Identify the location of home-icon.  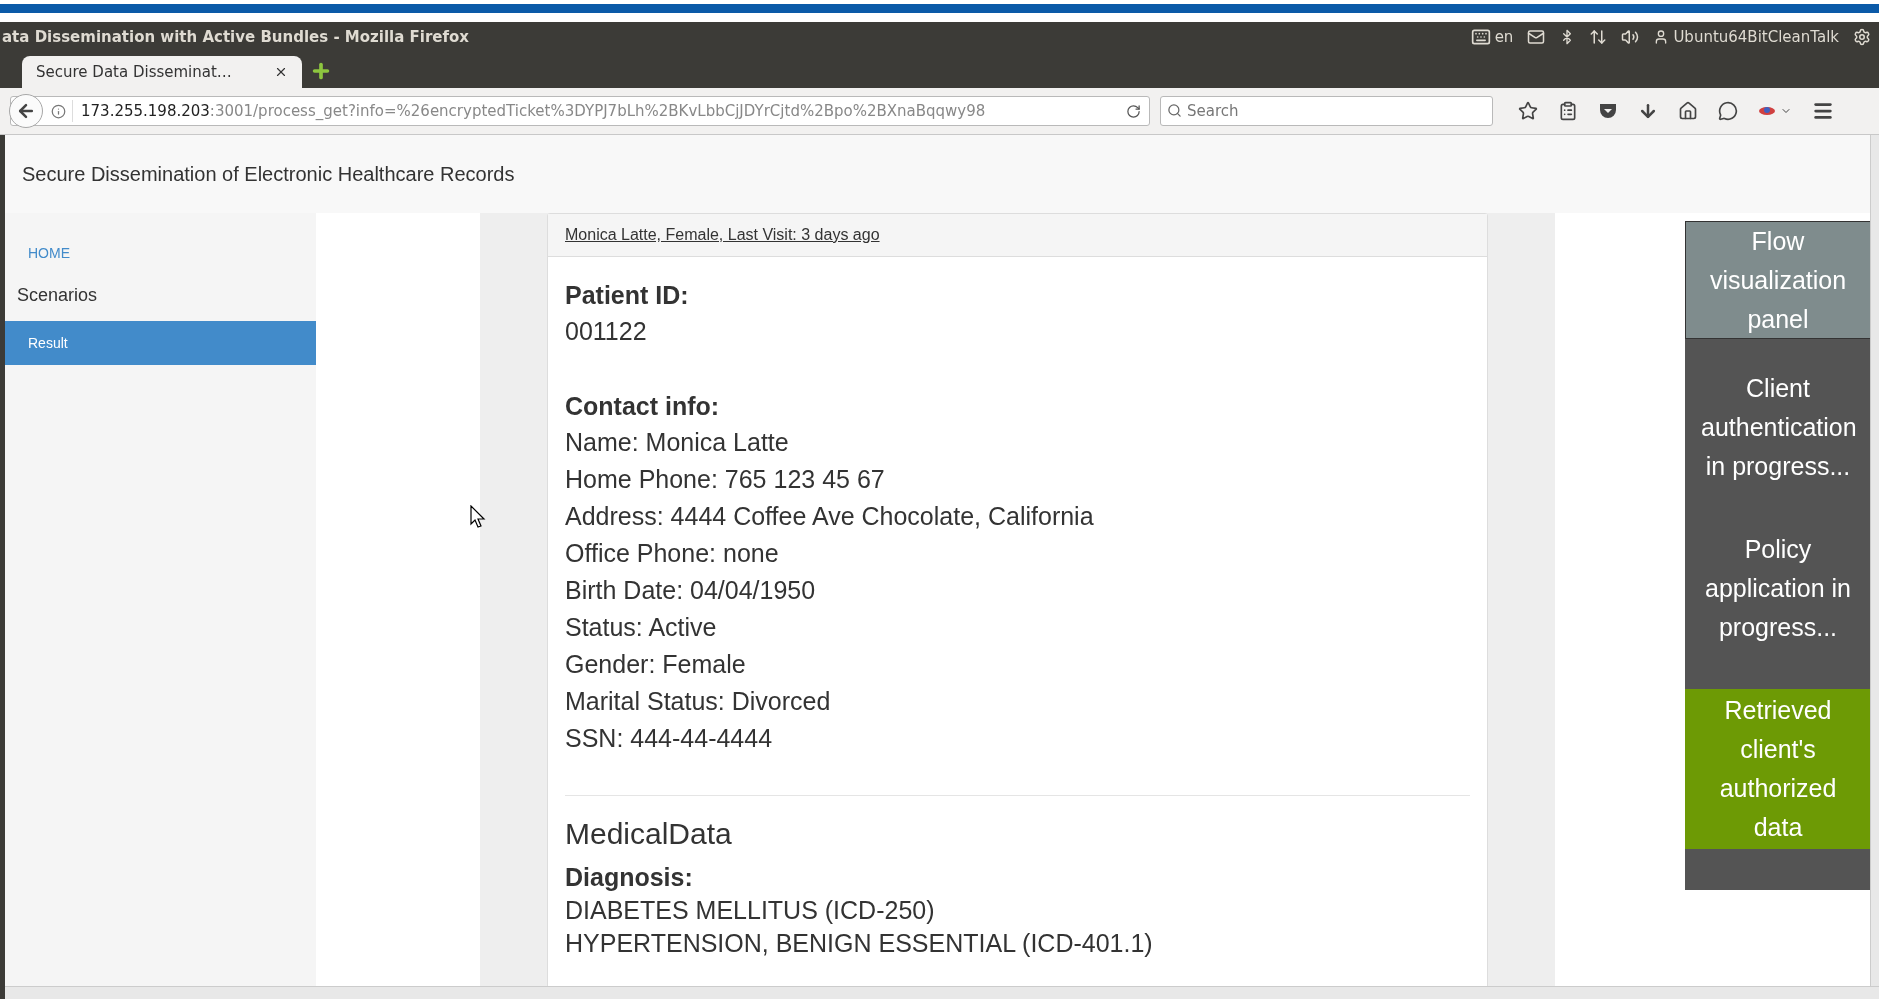
(1688, 111).